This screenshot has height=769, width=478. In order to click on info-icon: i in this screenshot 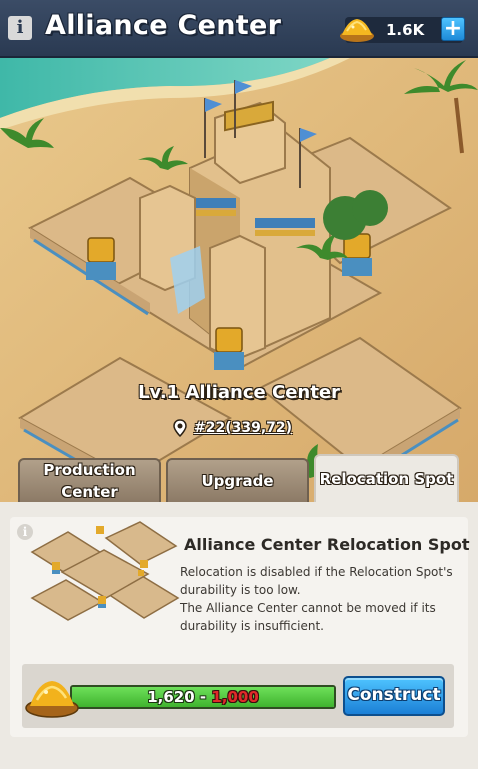, I will do `click(20, 28)`.